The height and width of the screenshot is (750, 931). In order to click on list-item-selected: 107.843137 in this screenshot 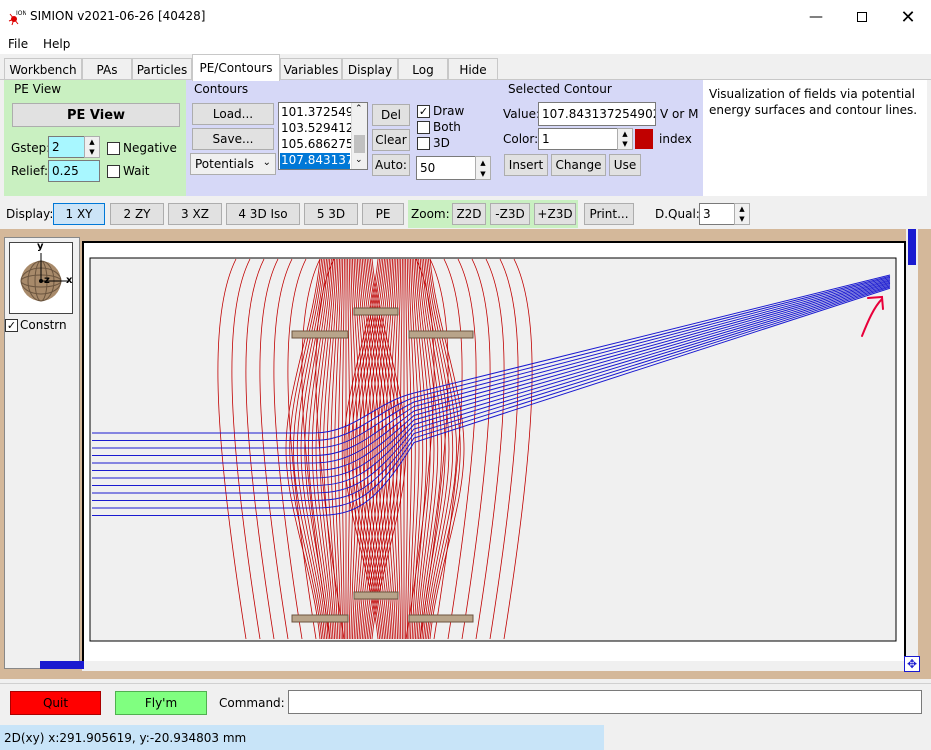, I will do `click(317, 161)`.